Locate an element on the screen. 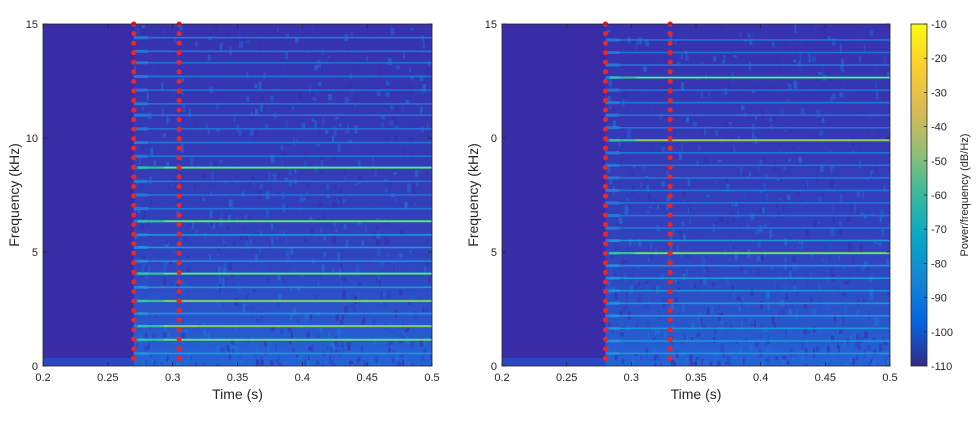 The width and height of the screenshot is (980, 421). x-tick-label: 0.3 is located at coordinates (631, 378).